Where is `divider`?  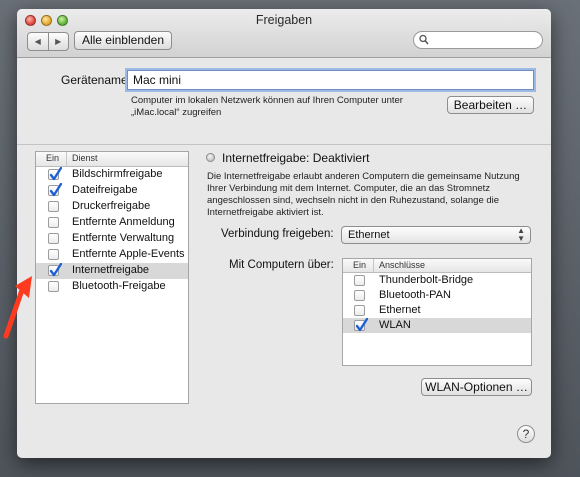
divider is located at coordinates (284, 144).